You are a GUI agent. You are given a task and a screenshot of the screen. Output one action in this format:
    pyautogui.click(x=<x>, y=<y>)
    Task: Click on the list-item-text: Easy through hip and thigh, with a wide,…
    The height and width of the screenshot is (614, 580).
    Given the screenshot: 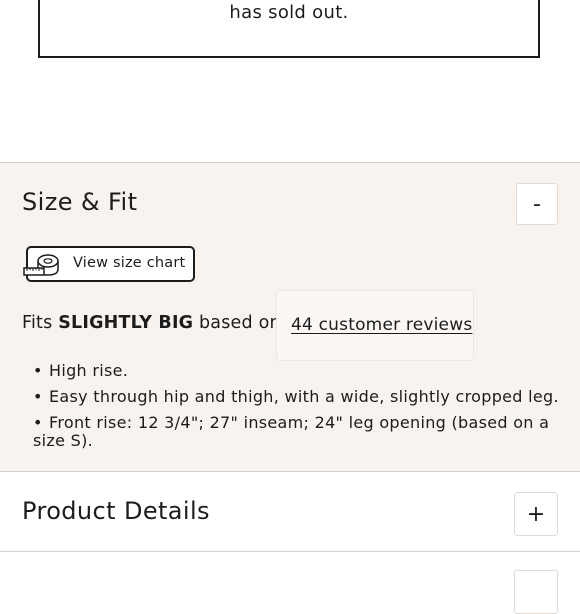 What is the action you would take?
    pyautogui.click(x=304, y=396)
    